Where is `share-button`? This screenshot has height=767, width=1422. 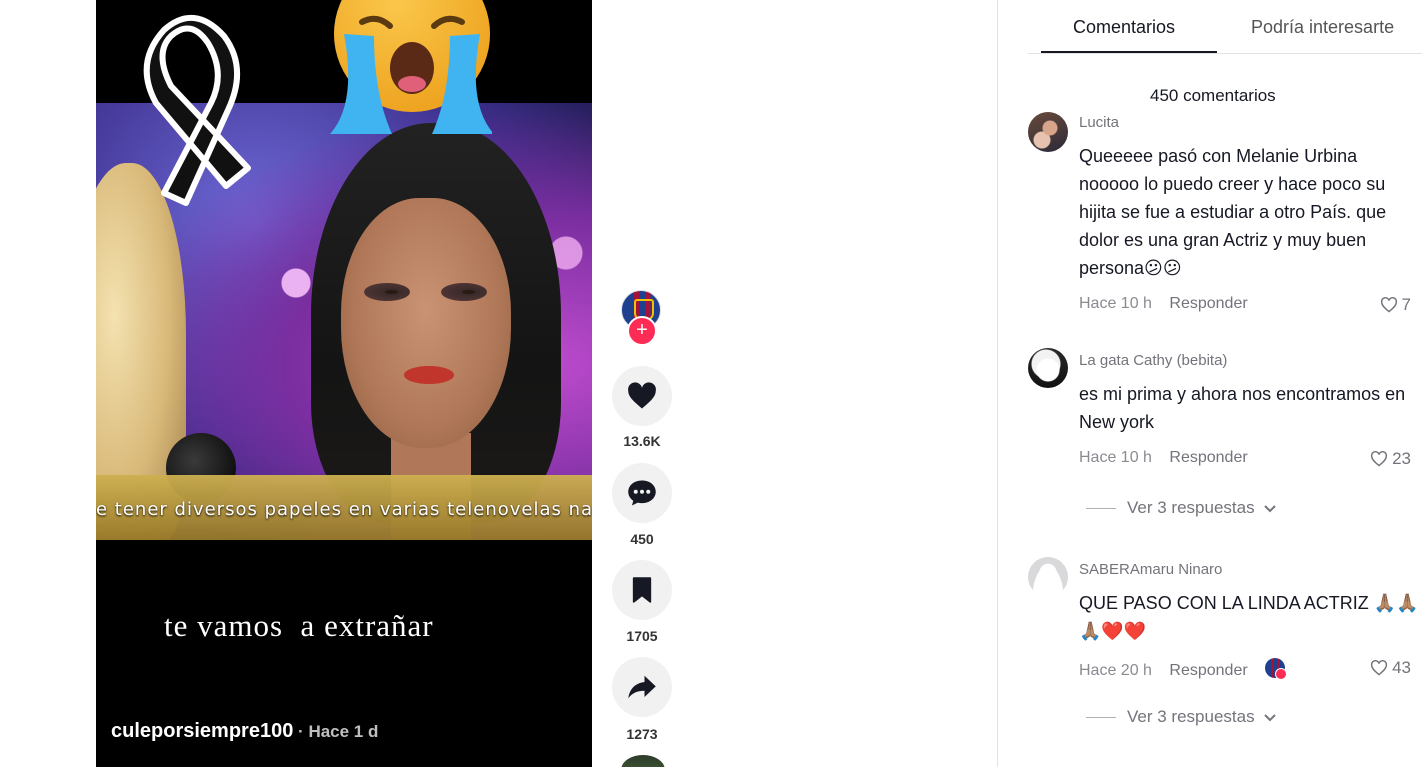 share-button is located at coordinates (642, 687).